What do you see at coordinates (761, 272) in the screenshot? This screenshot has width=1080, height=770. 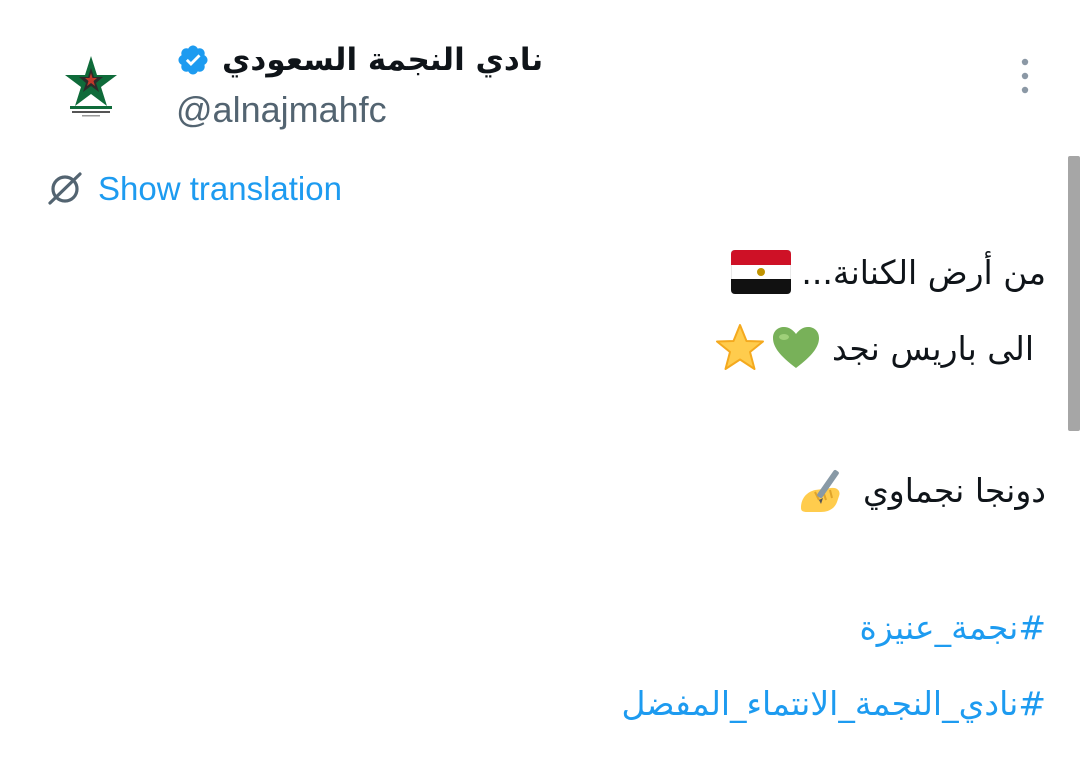 I see `egypt-flag-icon` at bounding box center [761, 272].